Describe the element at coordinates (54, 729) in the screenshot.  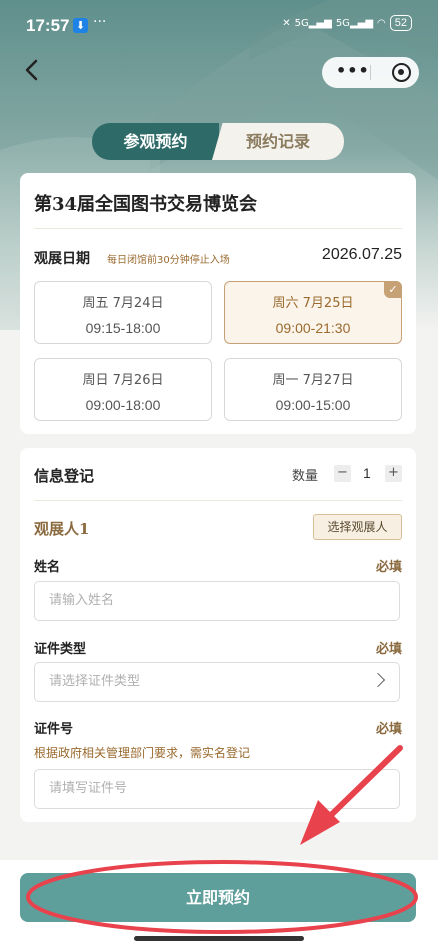
I see `id-number-label: 证件号` at that location.